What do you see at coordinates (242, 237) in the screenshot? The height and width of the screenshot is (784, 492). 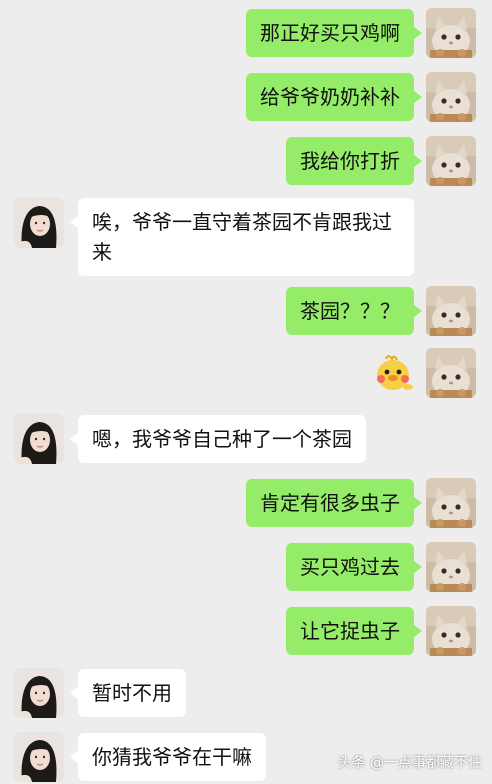 I see `message-bubble: 唉，爷爷一直守着茶园不肯跟我过来` at bounding box center [242, 237].